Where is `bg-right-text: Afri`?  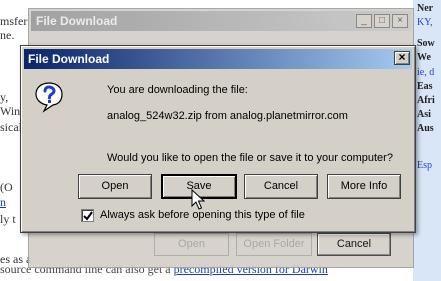
bg-right-text: Afri is located at coordinates (426, 100).